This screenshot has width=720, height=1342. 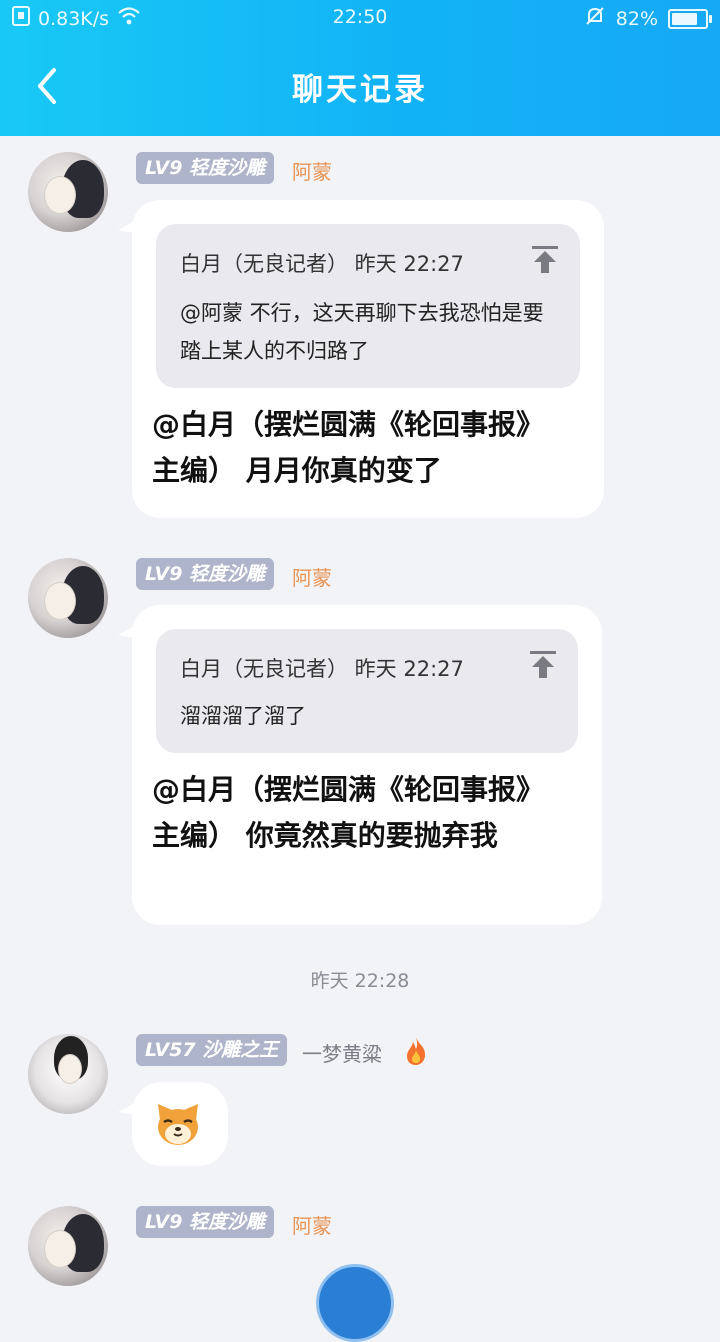 I want to click on battery-percent: 82%, so click(x=636, y=18).